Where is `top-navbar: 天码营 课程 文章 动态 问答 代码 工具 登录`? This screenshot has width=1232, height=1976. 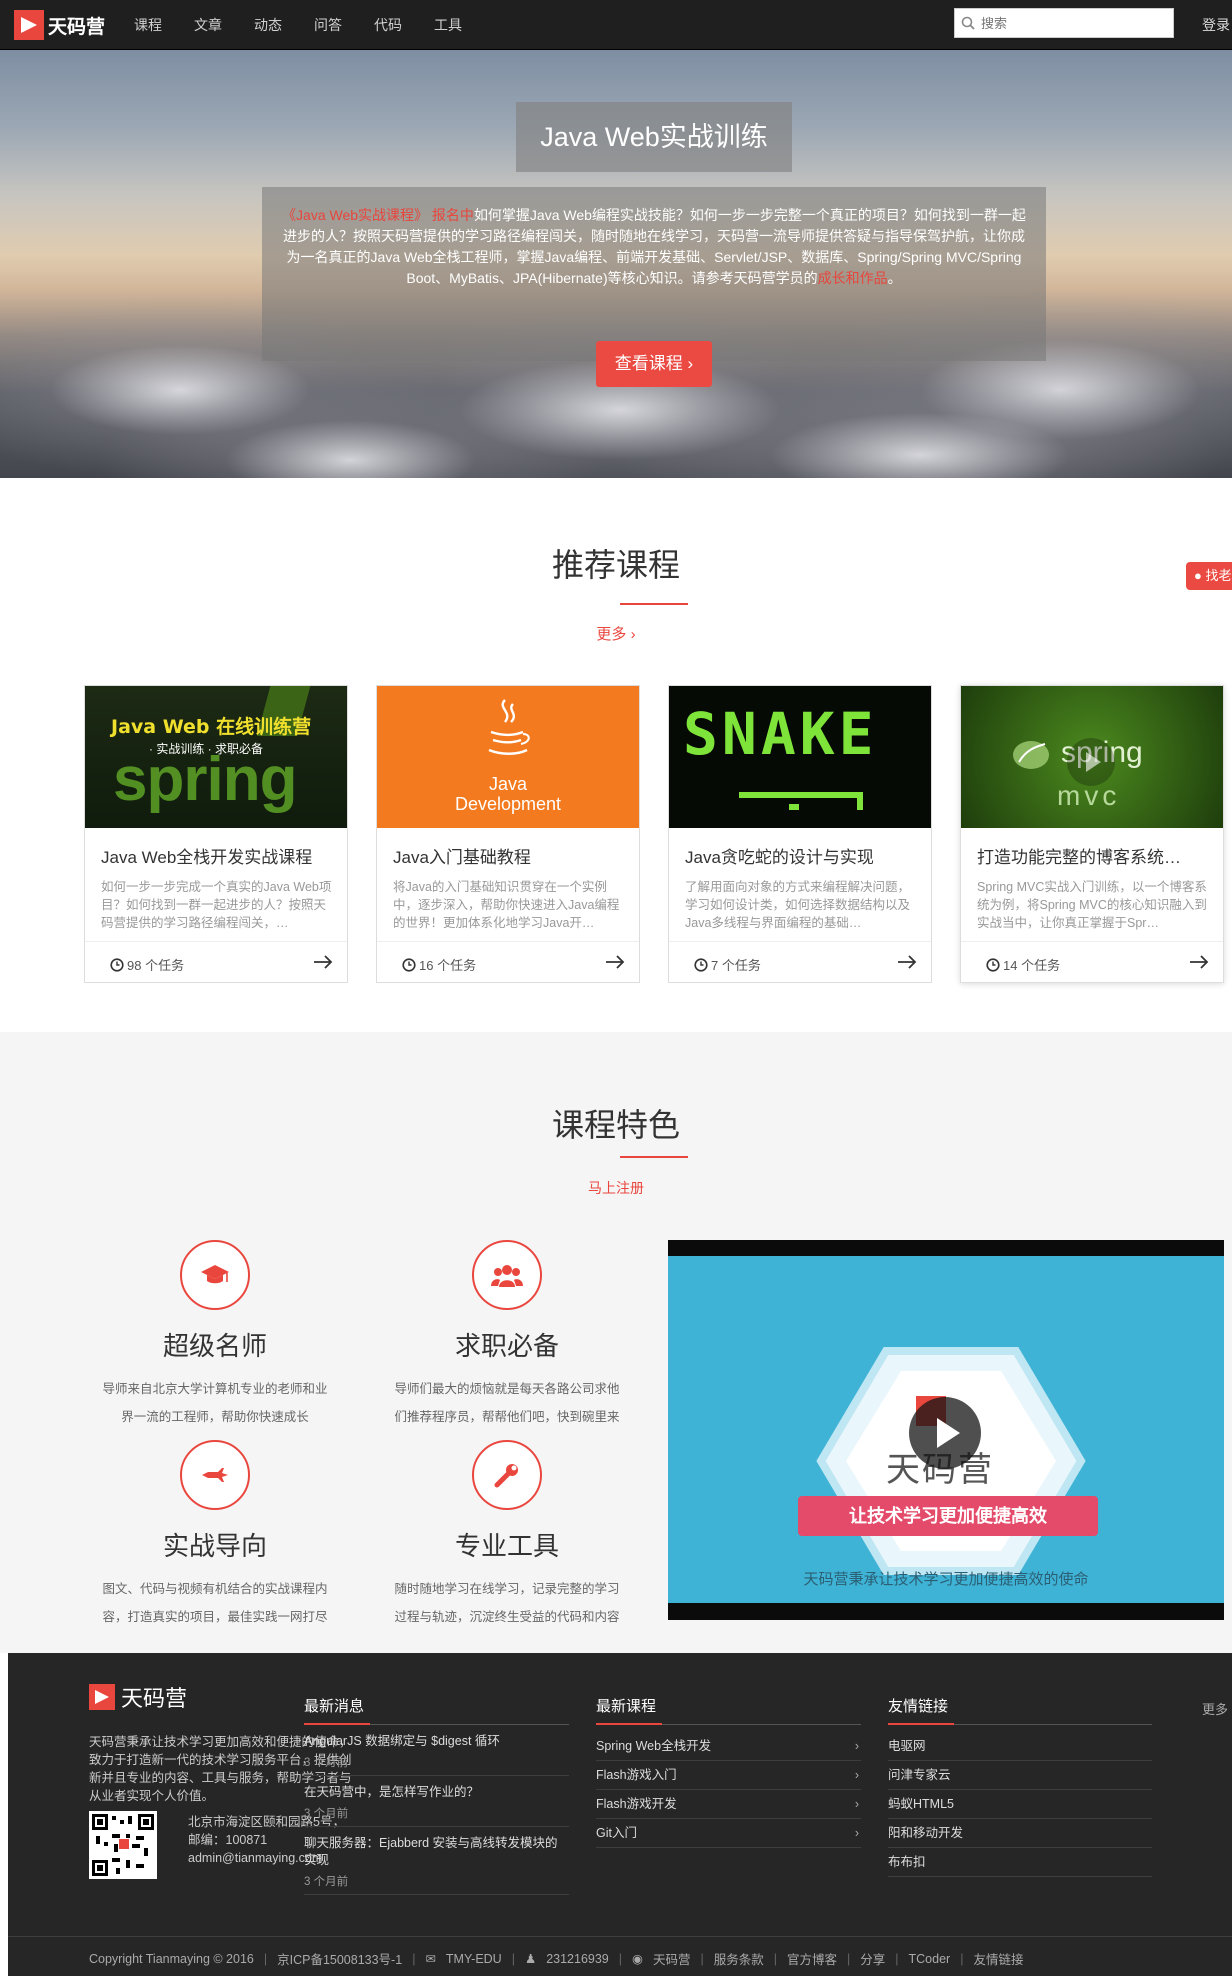 top-navbar: 天码营 课程 文章 动态 问答 代码 工具 登录 is located at coordinates (616, 25).